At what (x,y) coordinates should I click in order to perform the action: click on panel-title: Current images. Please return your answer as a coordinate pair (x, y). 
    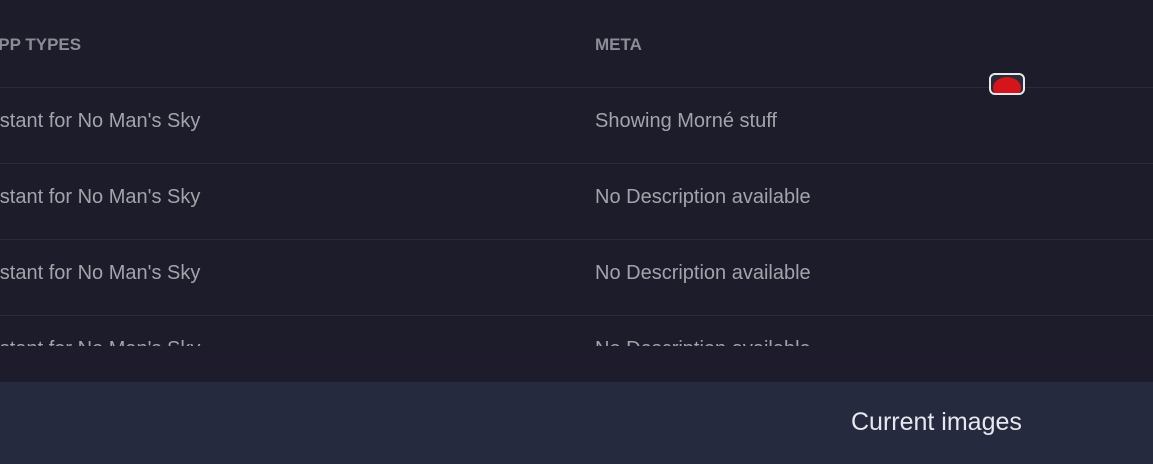
    Looking at the image, I should click on (936, 422).